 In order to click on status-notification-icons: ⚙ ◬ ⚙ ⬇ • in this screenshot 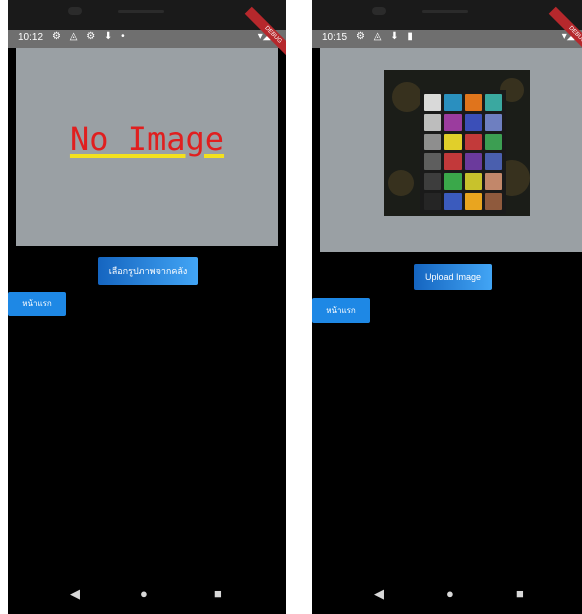, I will do `click(90, 36)`.